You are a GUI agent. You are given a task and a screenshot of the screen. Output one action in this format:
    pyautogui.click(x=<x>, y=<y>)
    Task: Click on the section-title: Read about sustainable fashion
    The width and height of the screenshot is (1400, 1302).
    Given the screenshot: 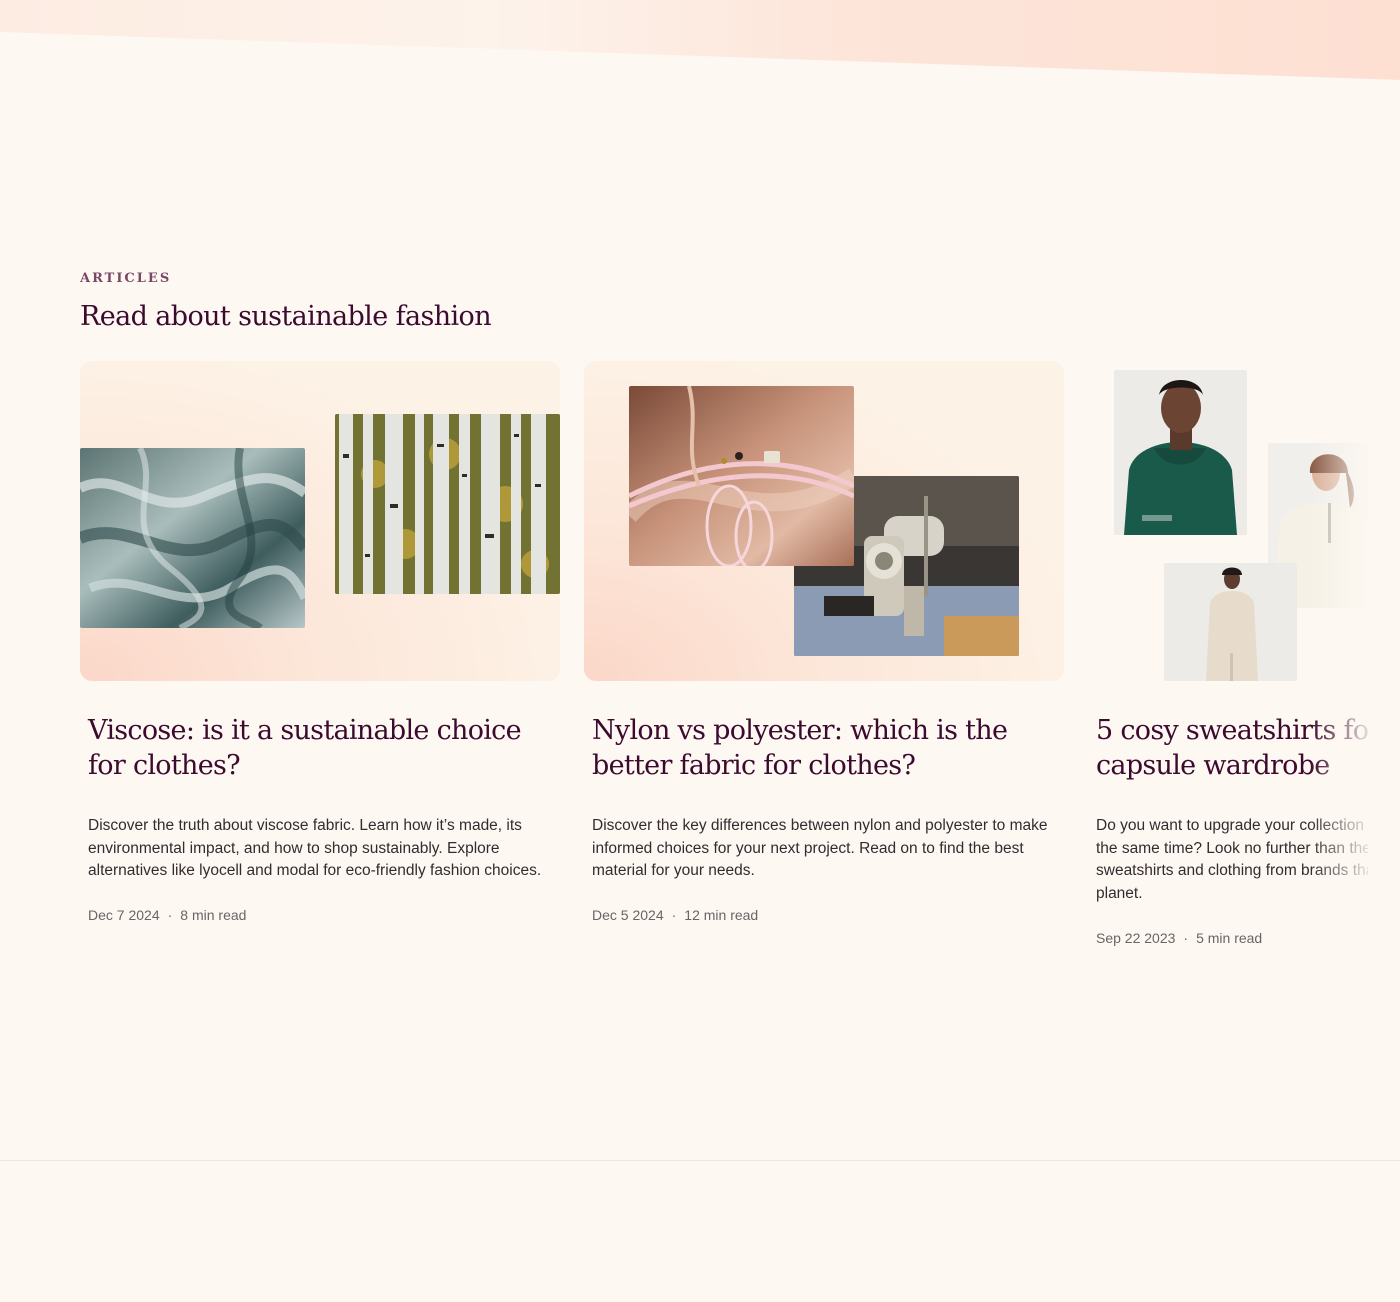 What is the action you would take?
    pyautogui.click(x=286, y=316)
    